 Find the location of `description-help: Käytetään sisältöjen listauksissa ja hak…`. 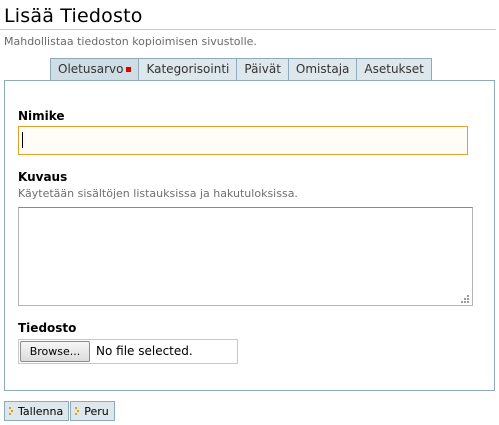

description-help: Käytetään sisältöjen listauksissa ja hak… is located at coordinates (158, 193).